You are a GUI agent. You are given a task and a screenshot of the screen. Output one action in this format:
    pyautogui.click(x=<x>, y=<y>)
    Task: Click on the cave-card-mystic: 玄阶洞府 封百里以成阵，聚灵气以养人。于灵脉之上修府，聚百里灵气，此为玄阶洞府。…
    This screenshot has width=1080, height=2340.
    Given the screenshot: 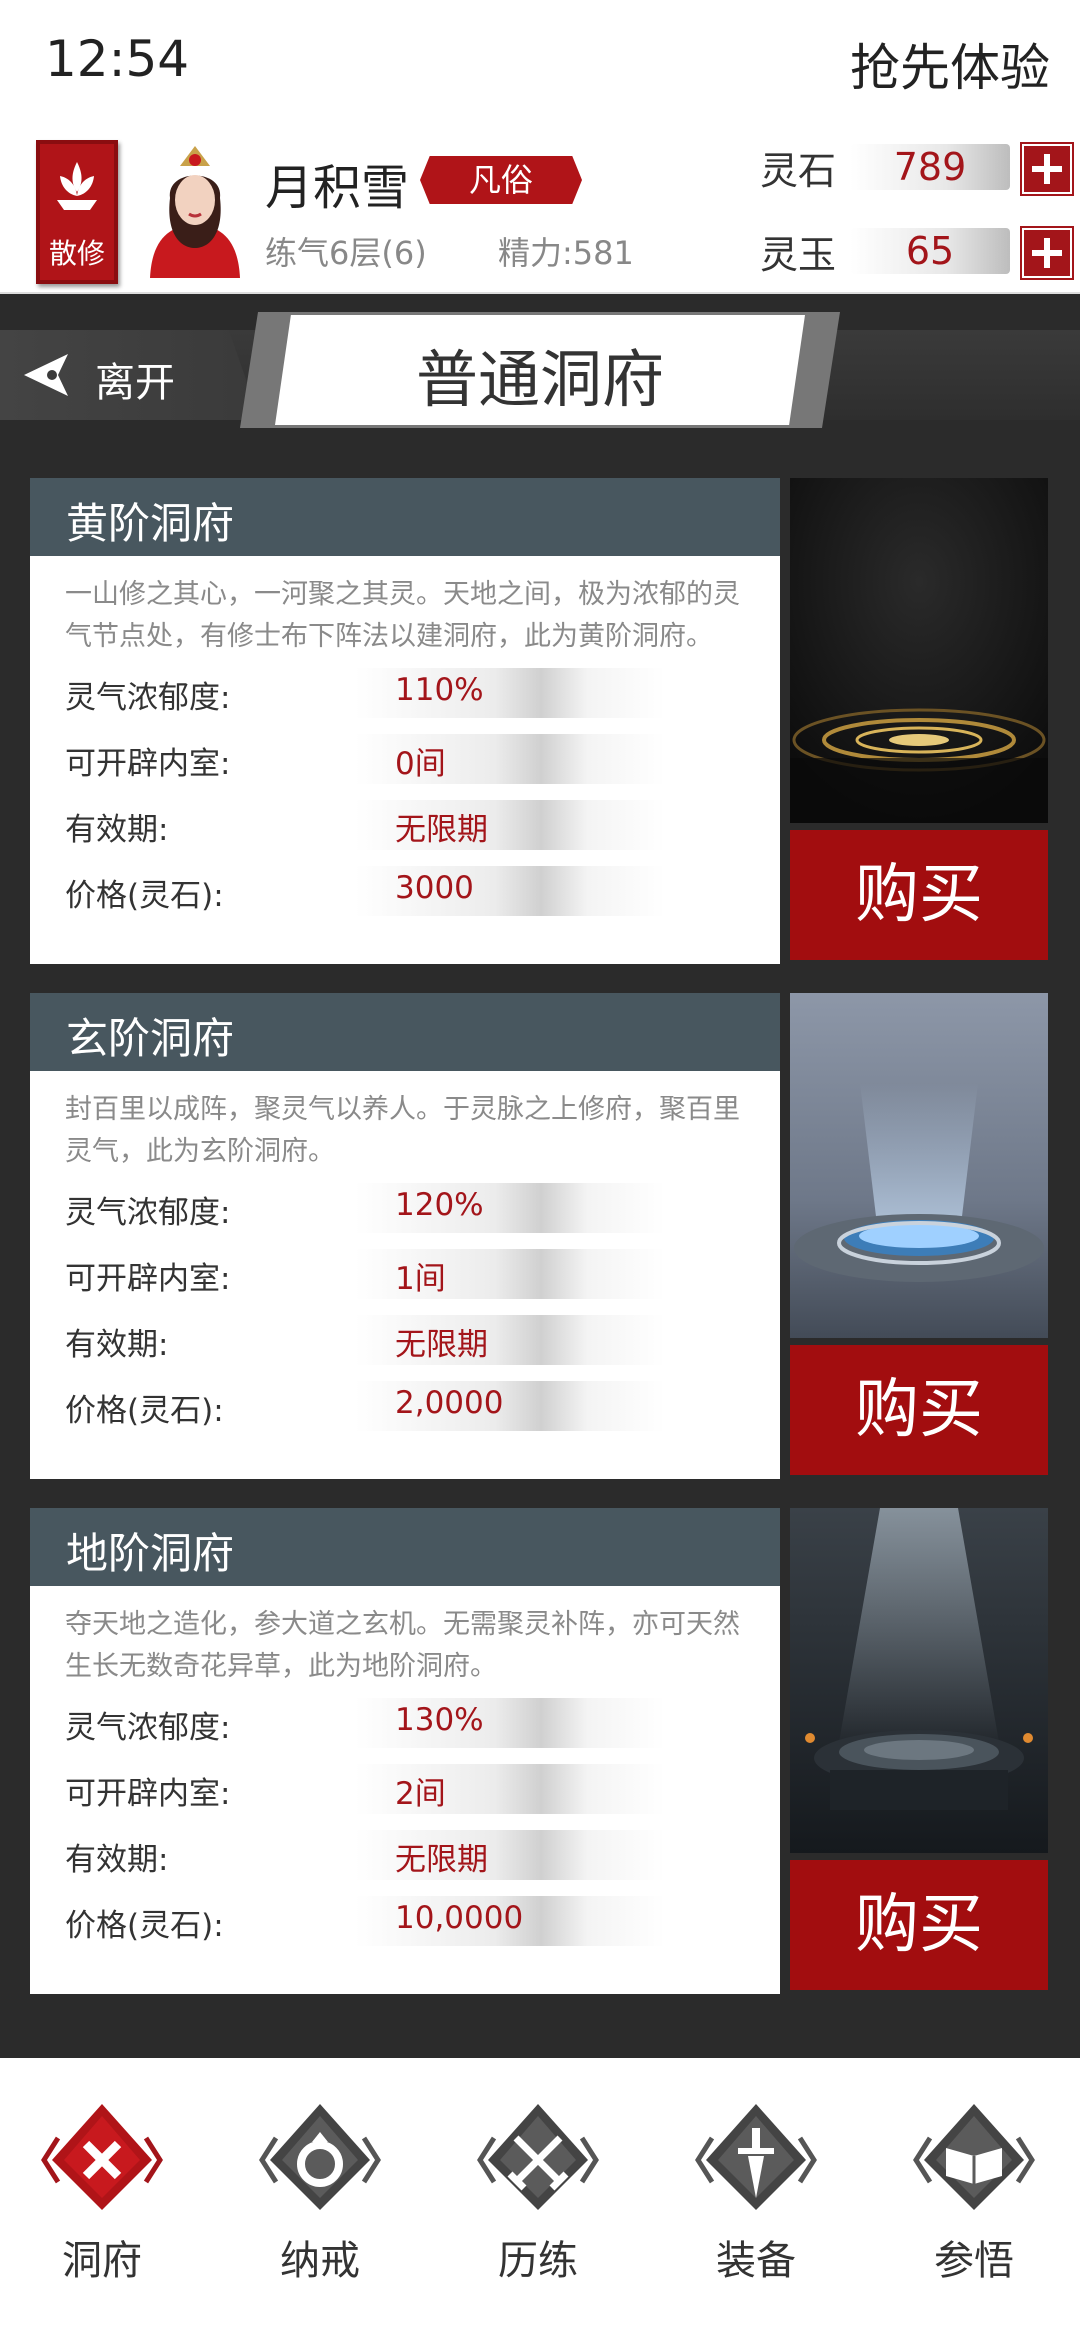 What is the action you would take?
    pyautogui.click(x=405, y=1236)
    